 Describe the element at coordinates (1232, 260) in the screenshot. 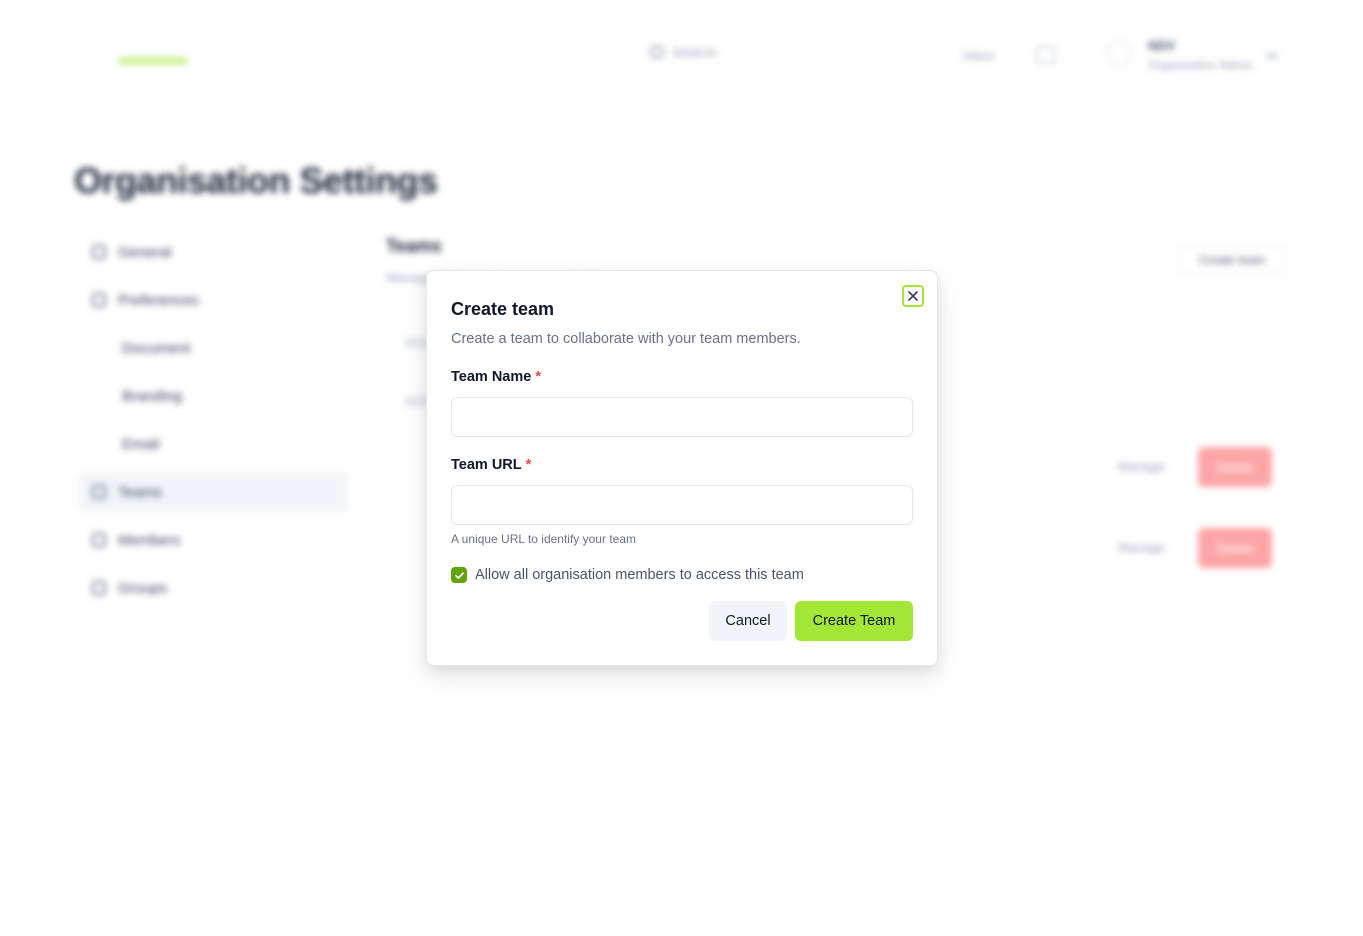

I see `create-team-button-bg: Create team` at that location.